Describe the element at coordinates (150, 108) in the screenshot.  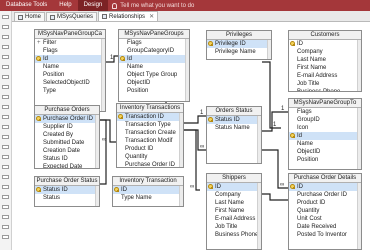
I see `table-title: Inventory Transactions` at that location.